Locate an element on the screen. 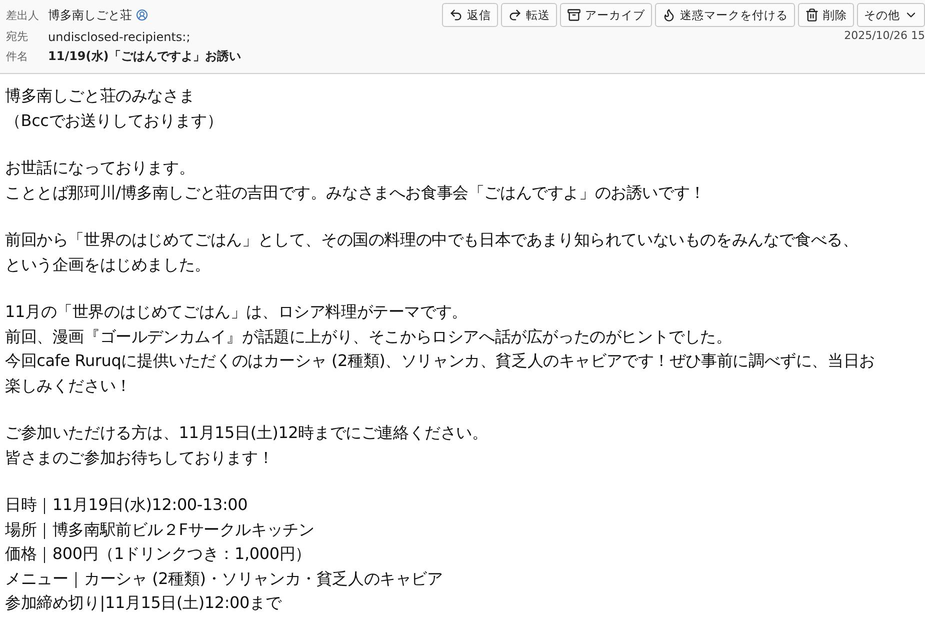 This screenshot has height=635, width=925. field-value: 11/19(水)「ごはんですよ」お誘い is located at coordinates (144, 56).